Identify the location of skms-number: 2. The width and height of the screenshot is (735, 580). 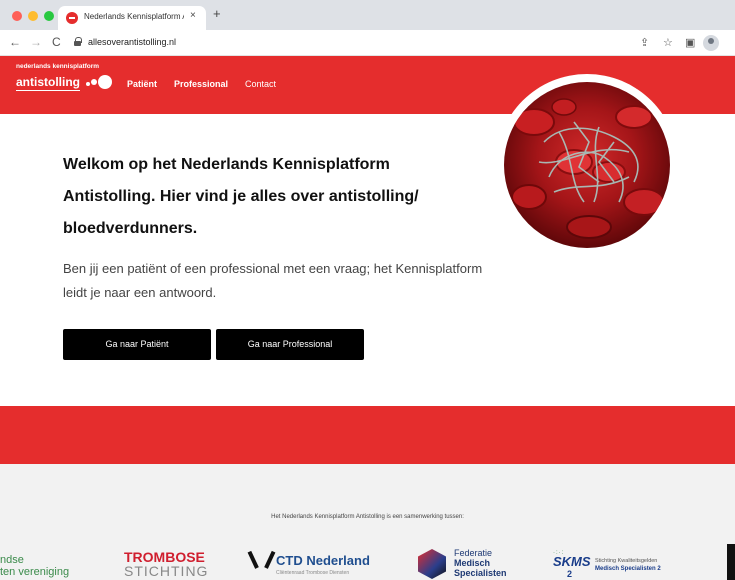
(570, 574).